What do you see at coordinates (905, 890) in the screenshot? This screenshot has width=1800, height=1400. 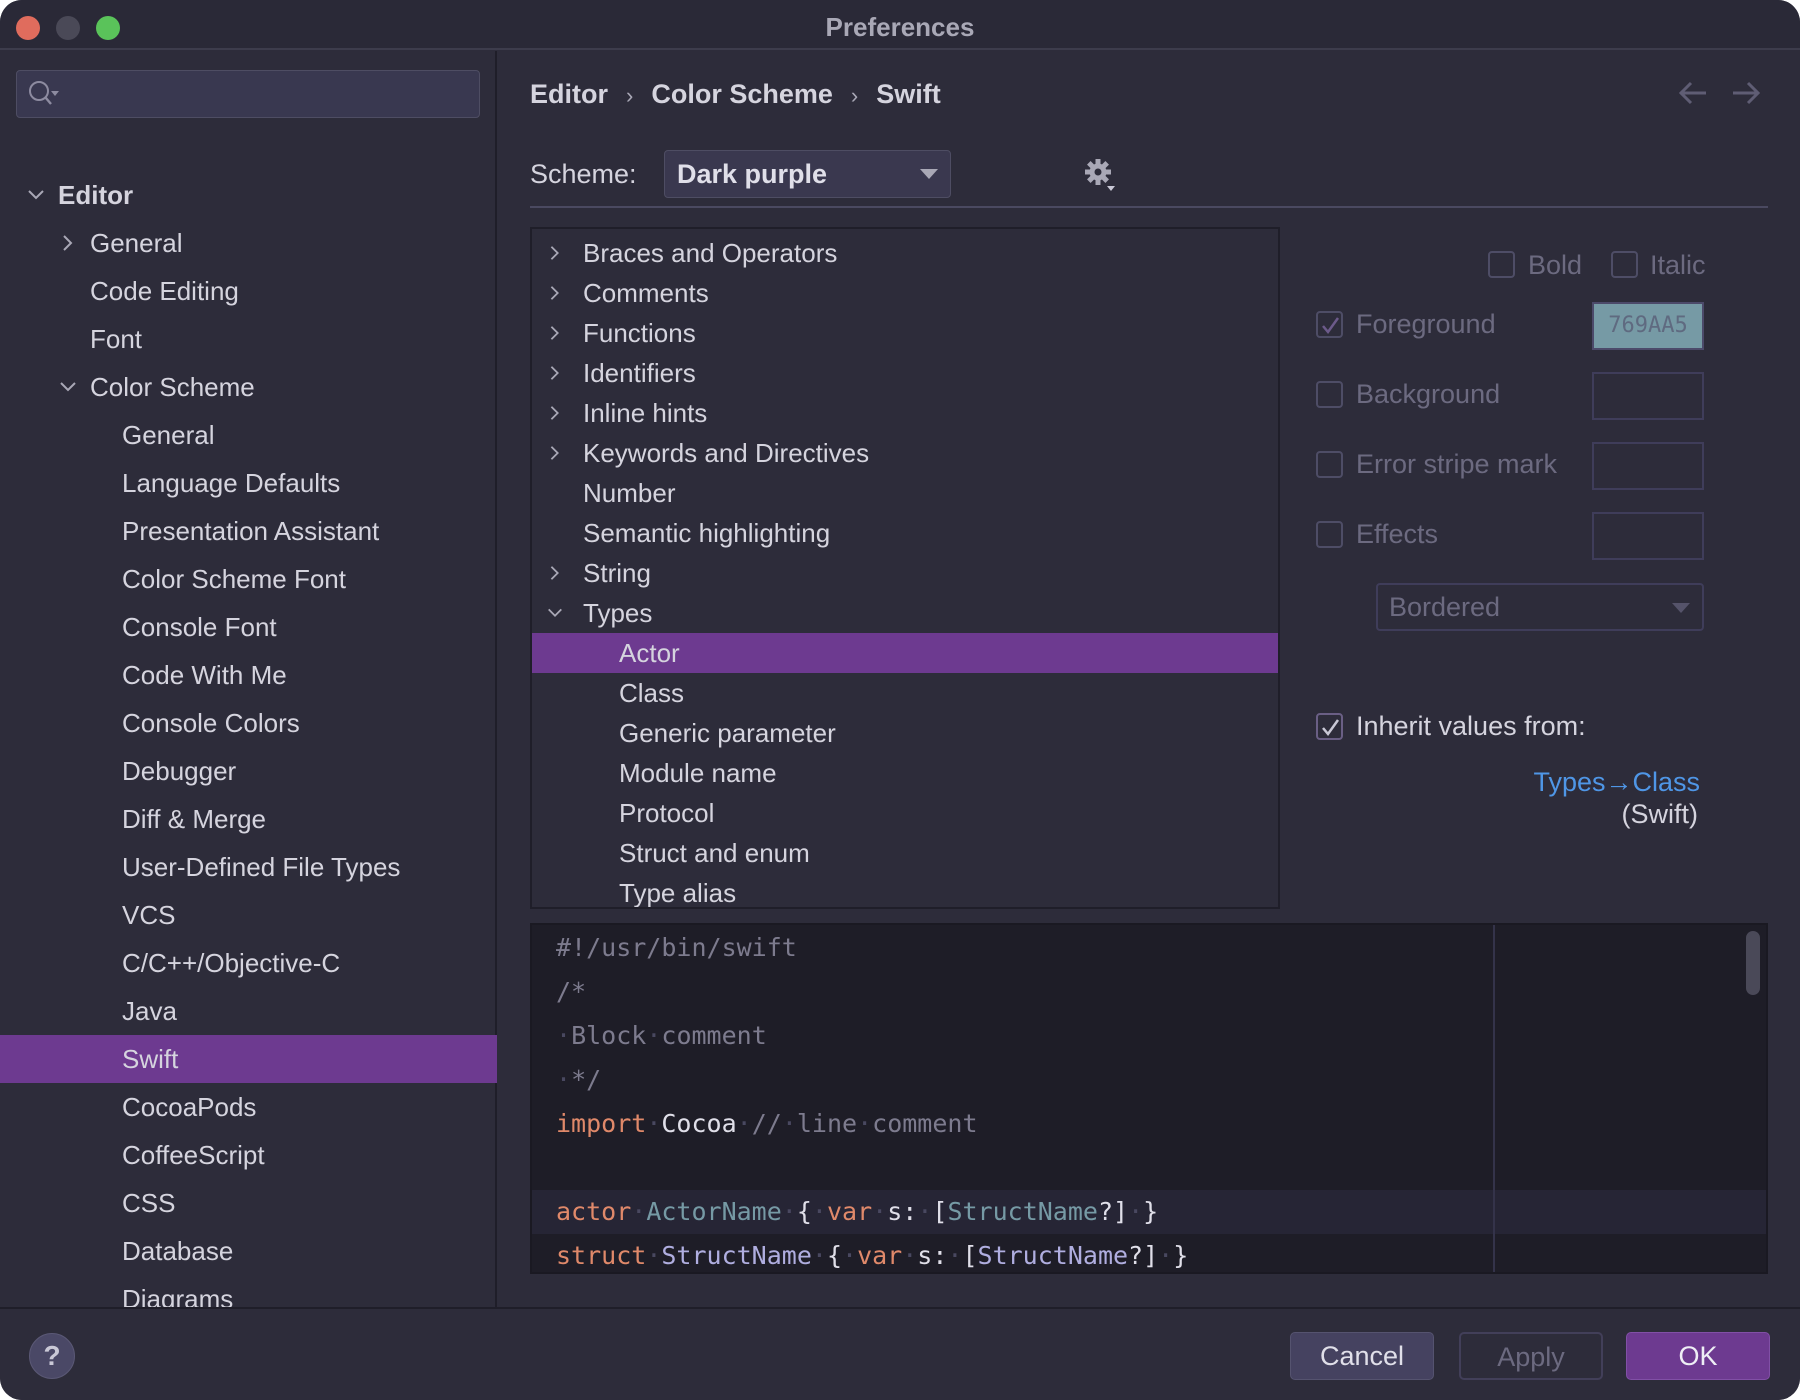 I see `attribute-item: Type alias` at bounding box center [905, 890].